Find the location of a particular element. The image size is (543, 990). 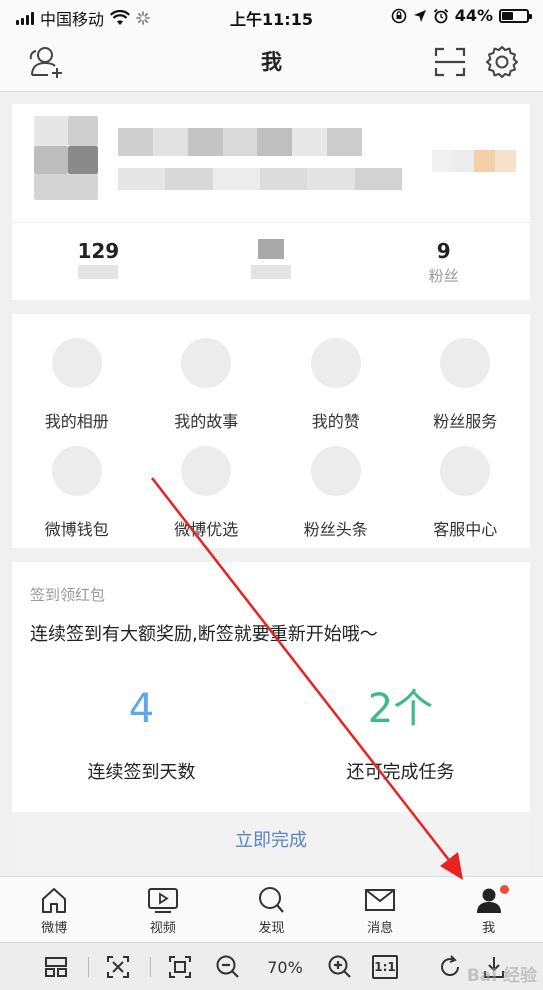

battery-icon is located at coordinates (515, 15).